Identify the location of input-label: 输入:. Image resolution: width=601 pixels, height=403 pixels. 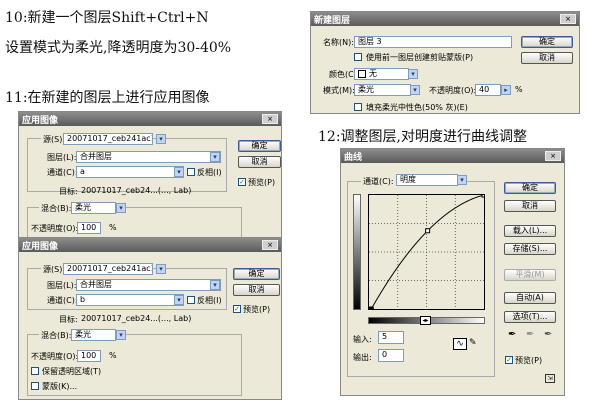
(362, 339).